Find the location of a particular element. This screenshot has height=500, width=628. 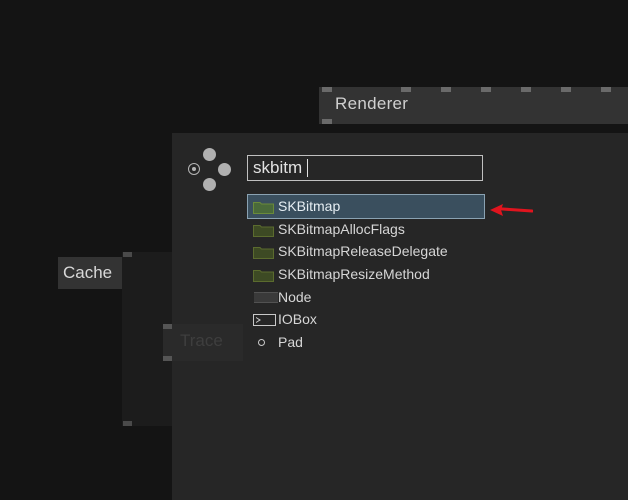

list-item: SKBitmap is located at coordinates (366, 206).